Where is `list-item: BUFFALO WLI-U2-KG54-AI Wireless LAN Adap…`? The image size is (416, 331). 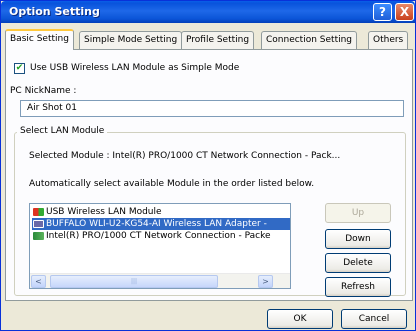 list-item: BUFFALO WLI-U2-KG54-AI Wireless LAN Adap… is located at coordinates (161, 224).